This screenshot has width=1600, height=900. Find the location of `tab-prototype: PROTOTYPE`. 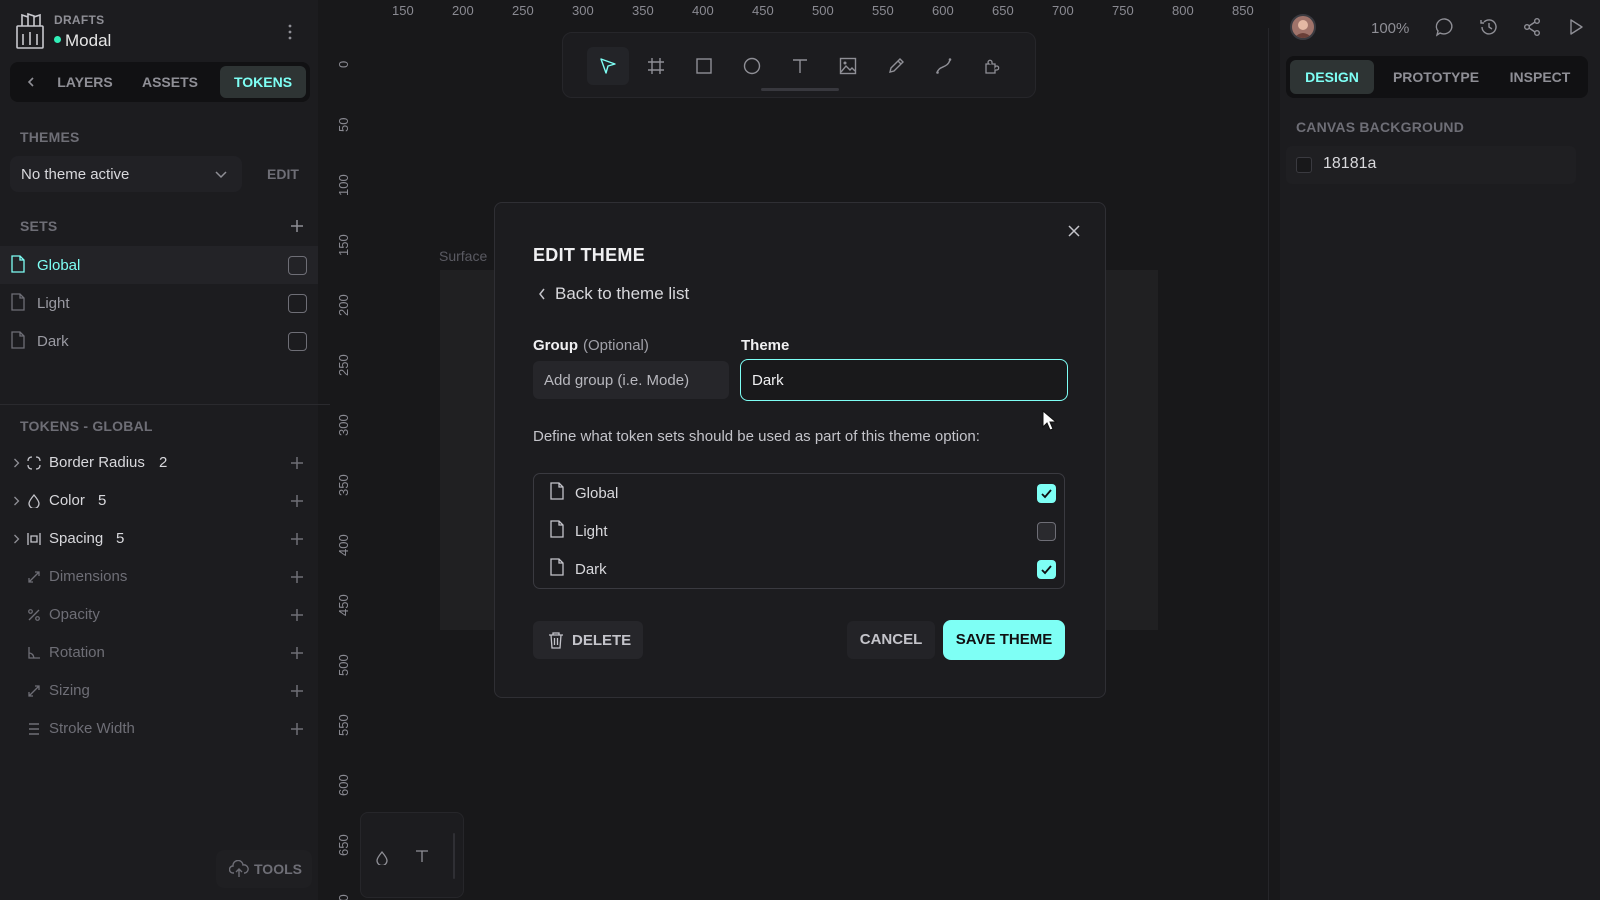

tab-prototype: PROTOTYPE is located at coordinates (1436, 77).